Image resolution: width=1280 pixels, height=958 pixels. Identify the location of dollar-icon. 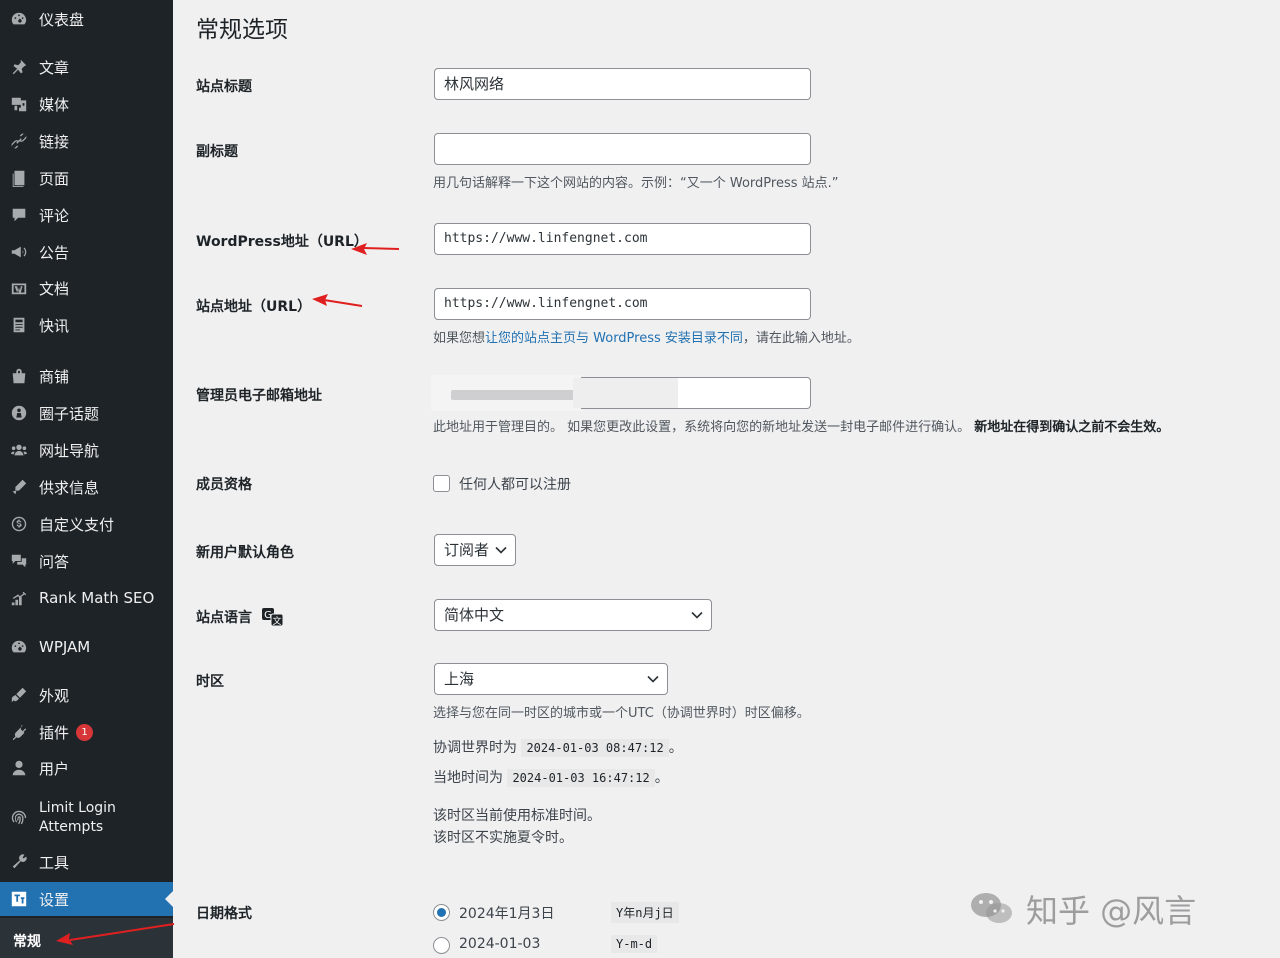
(19, 524).